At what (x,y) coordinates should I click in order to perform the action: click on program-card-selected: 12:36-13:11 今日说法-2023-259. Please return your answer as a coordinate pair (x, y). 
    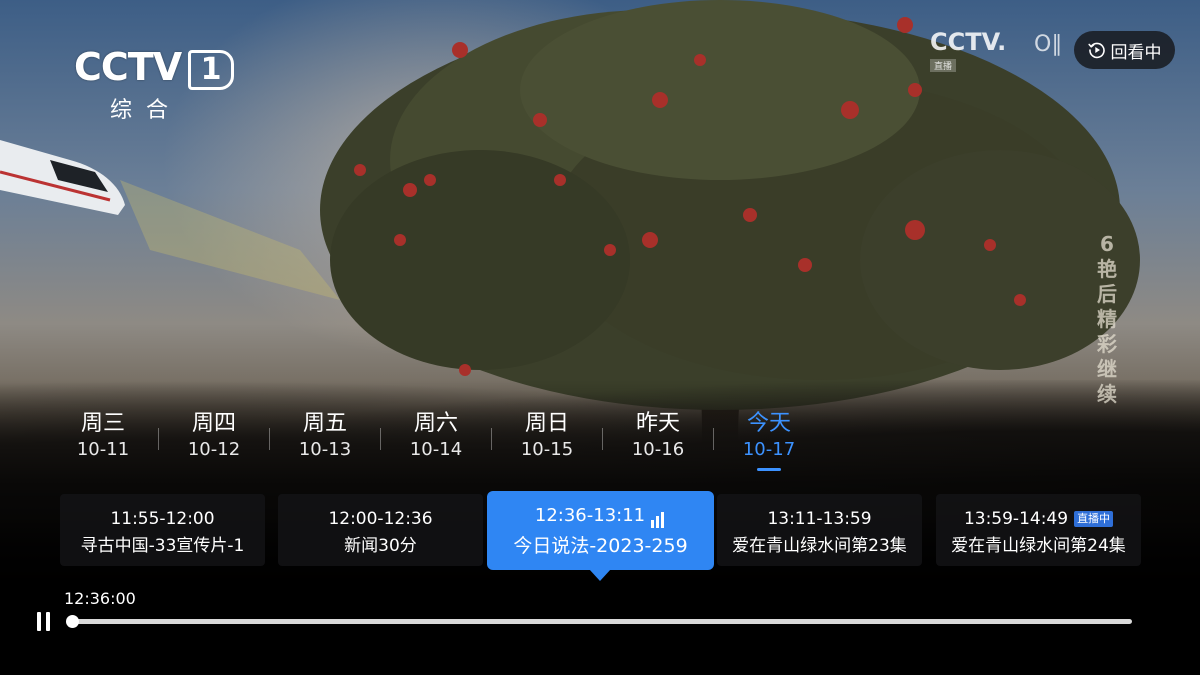
    Looking at the image, I should click on (600, 536).